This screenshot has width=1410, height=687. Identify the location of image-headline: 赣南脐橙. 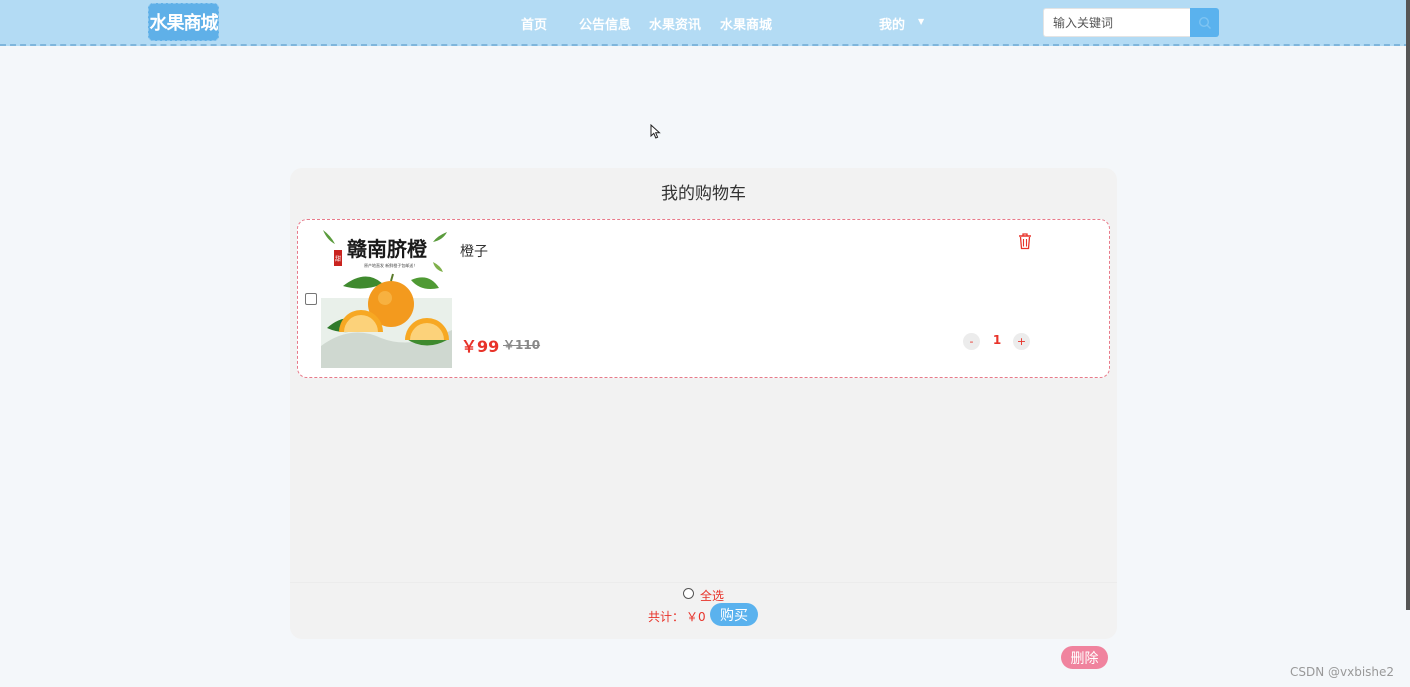
(387, 249).